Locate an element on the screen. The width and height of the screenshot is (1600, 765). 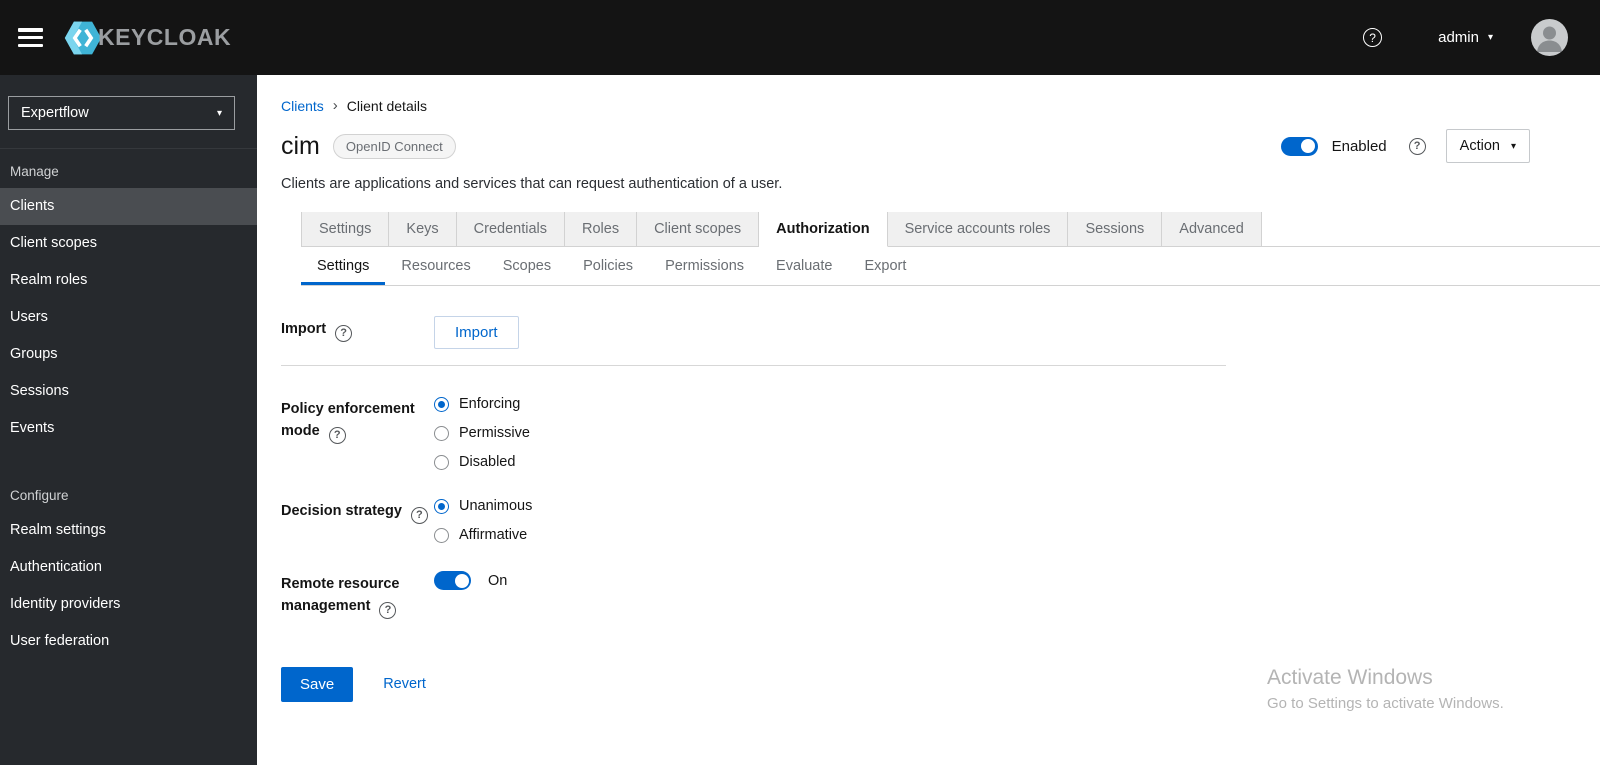
policy-enforcement-options: Enforcing Permissive Disabled is located at coordinates (830, 433).